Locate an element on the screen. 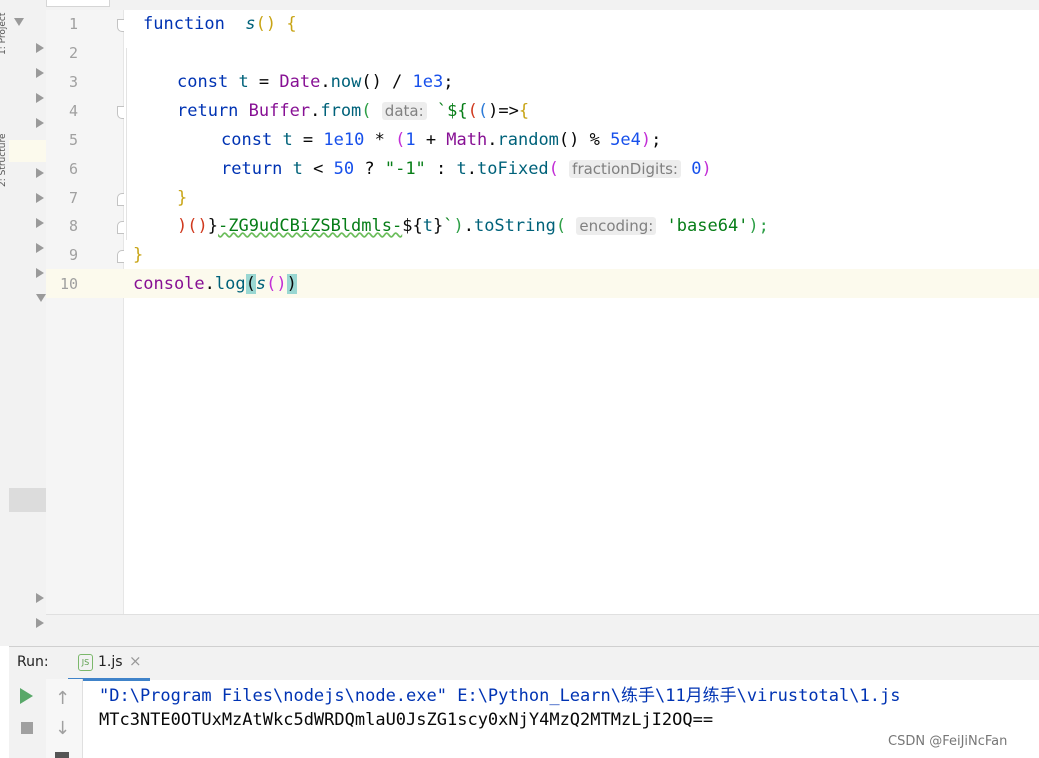 Image resolution: width=1039 pixels, height=758 pixels. operator: = is located at coordinates (308, 140).